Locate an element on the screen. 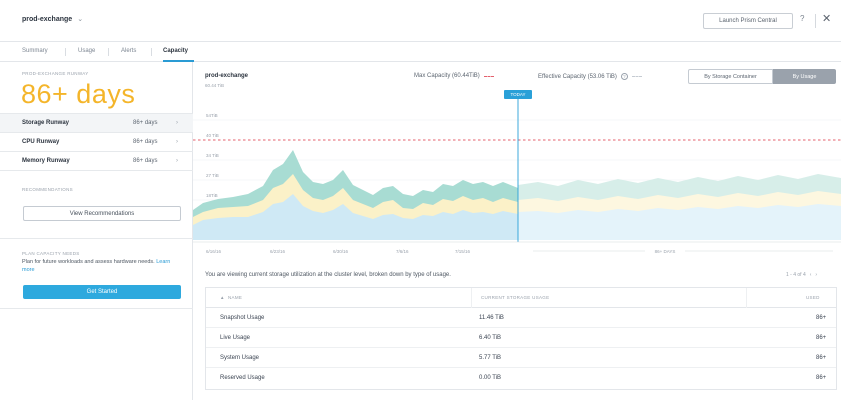 Image resolution: width=841 pixels, height=400 pixels. cluster-name: prod-exchange is located at coordinates (47, 19).